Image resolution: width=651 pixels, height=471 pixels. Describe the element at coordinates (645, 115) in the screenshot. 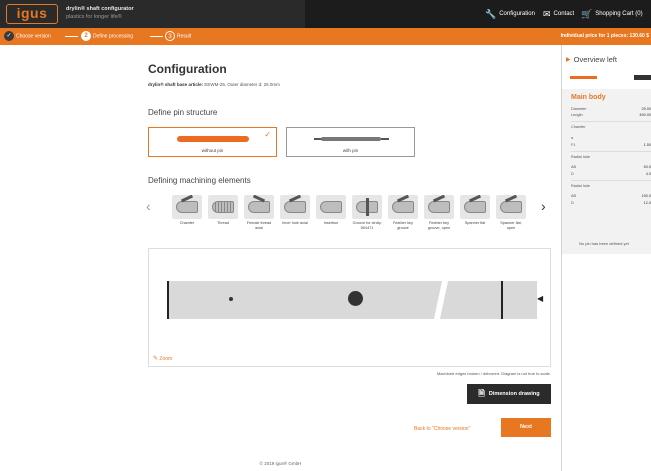

I see `kv-value: 450.00` at that location.